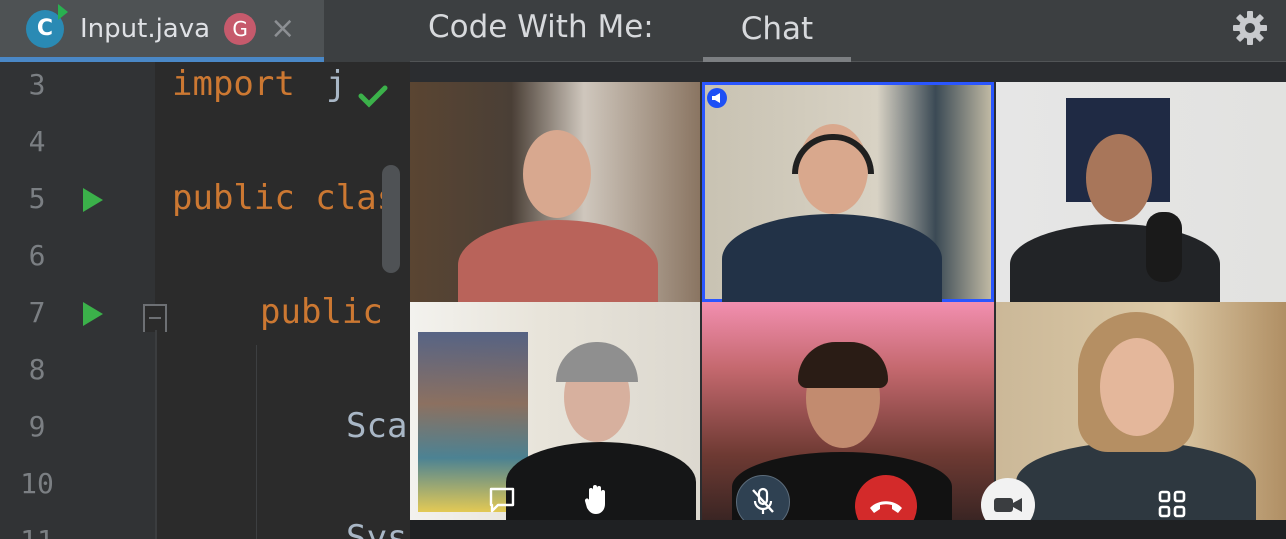  What do you see at coordinates (47, 25) in the screenshot?
I see `java-class-icon: C` at bounding box center [47, 25].